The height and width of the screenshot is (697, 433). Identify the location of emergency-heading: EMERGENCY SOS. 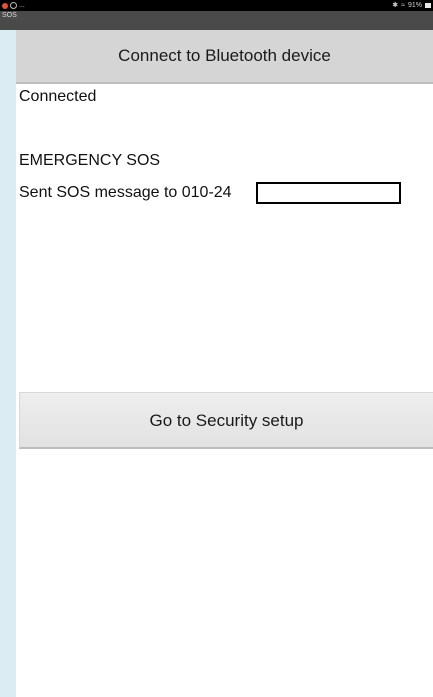
(90, 160).